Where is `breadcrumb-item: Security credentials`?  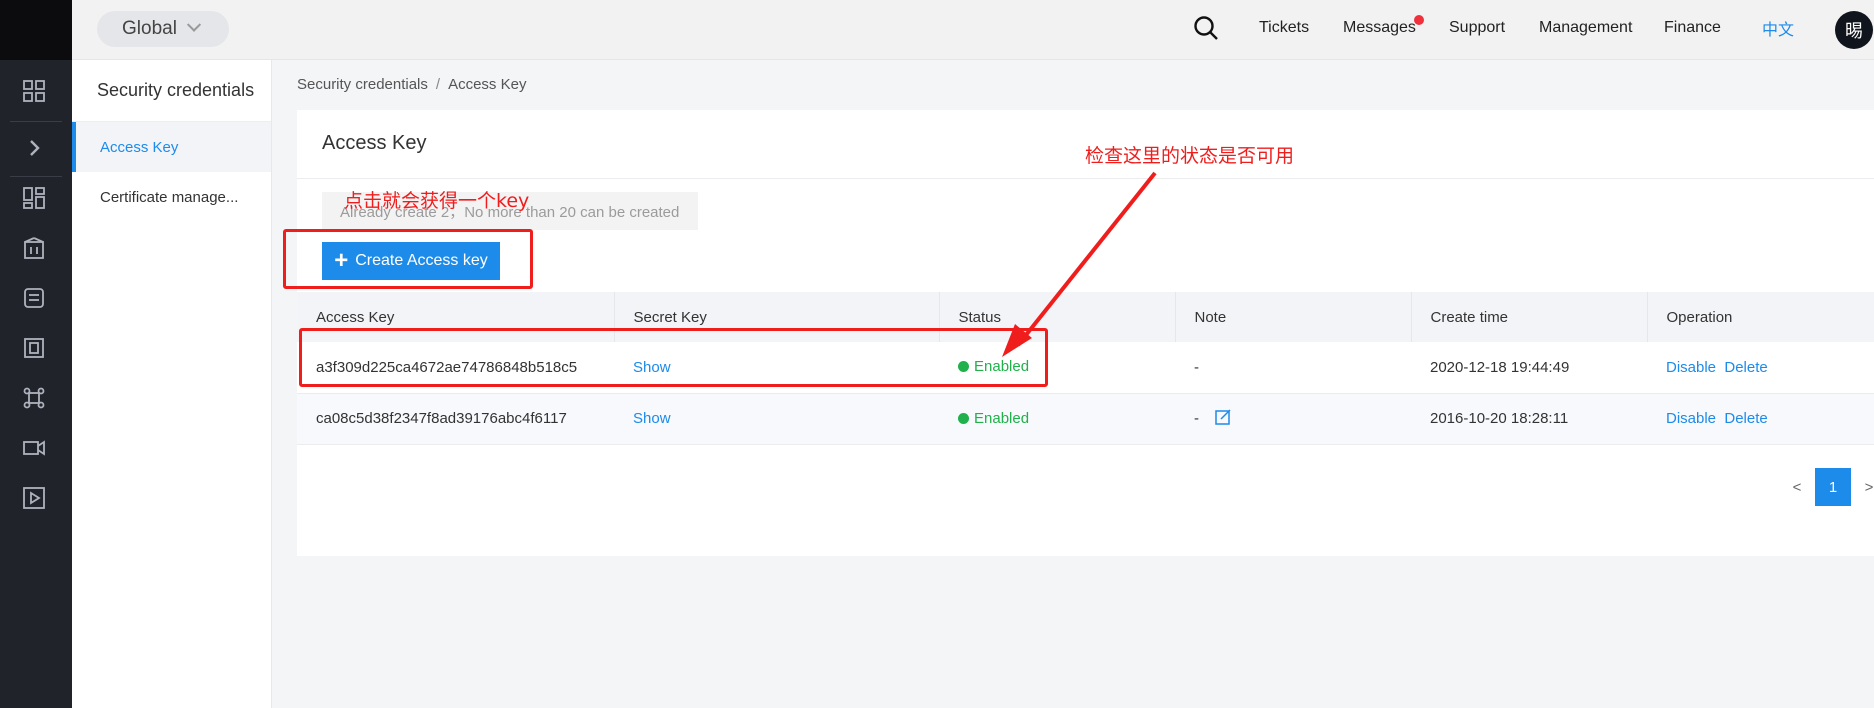
breadcrumb-item: Security credentials is located at coordinates (362, 84).